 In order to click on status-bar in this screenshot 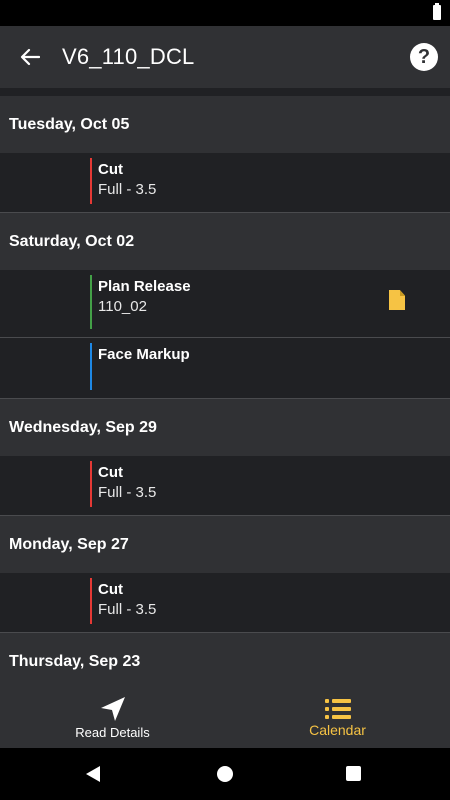, I will do `click(225, 13)`.